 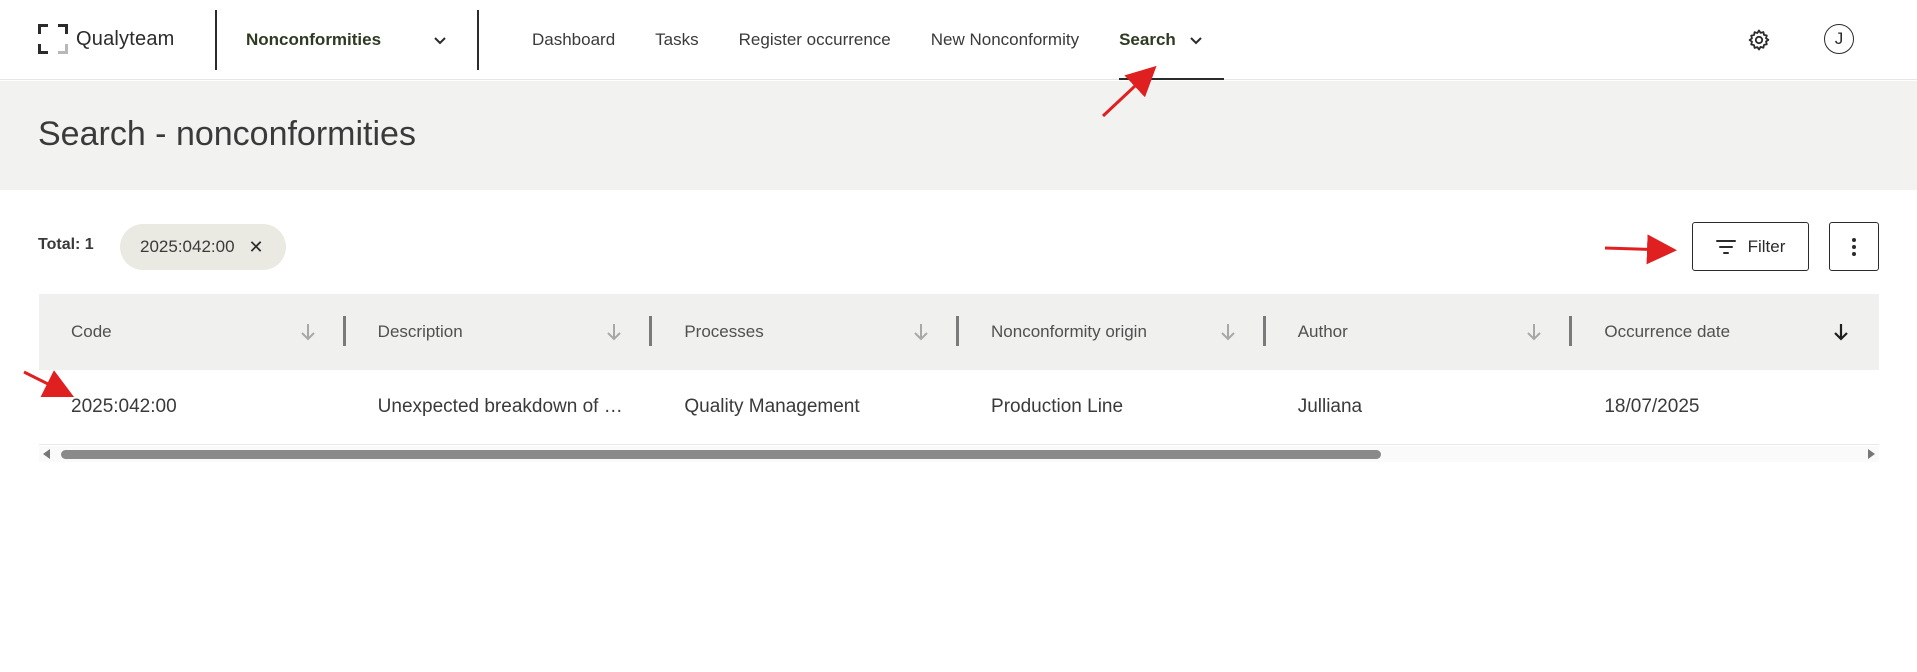 I want to click on column-header-nonconformity-origin: Nonconformity origin, so click(x=1112, y=332).